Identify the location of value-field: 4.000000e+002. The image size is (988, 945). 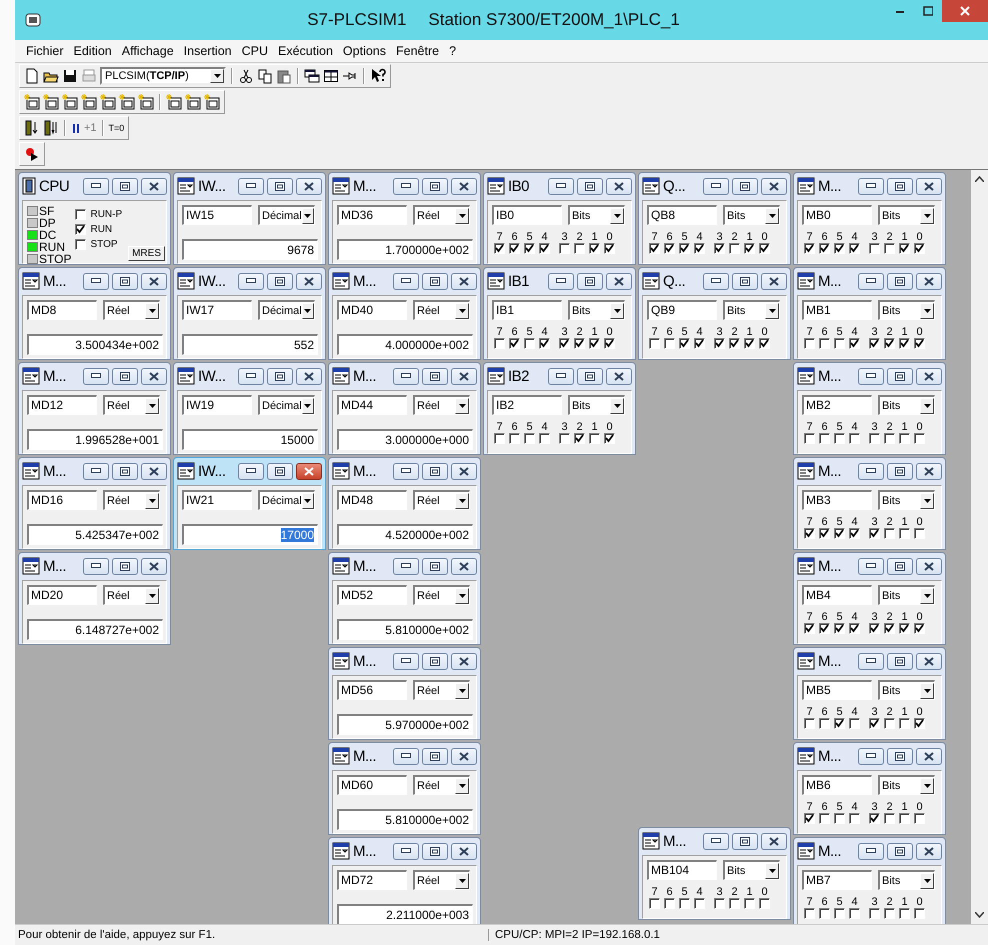
(405, 344).